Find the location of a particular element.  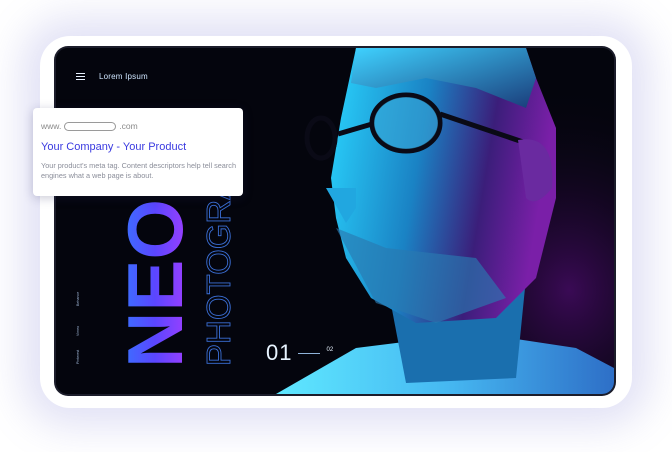

hero-word-photography-text: PHOTOGRA is located at coordinates (217, 277).